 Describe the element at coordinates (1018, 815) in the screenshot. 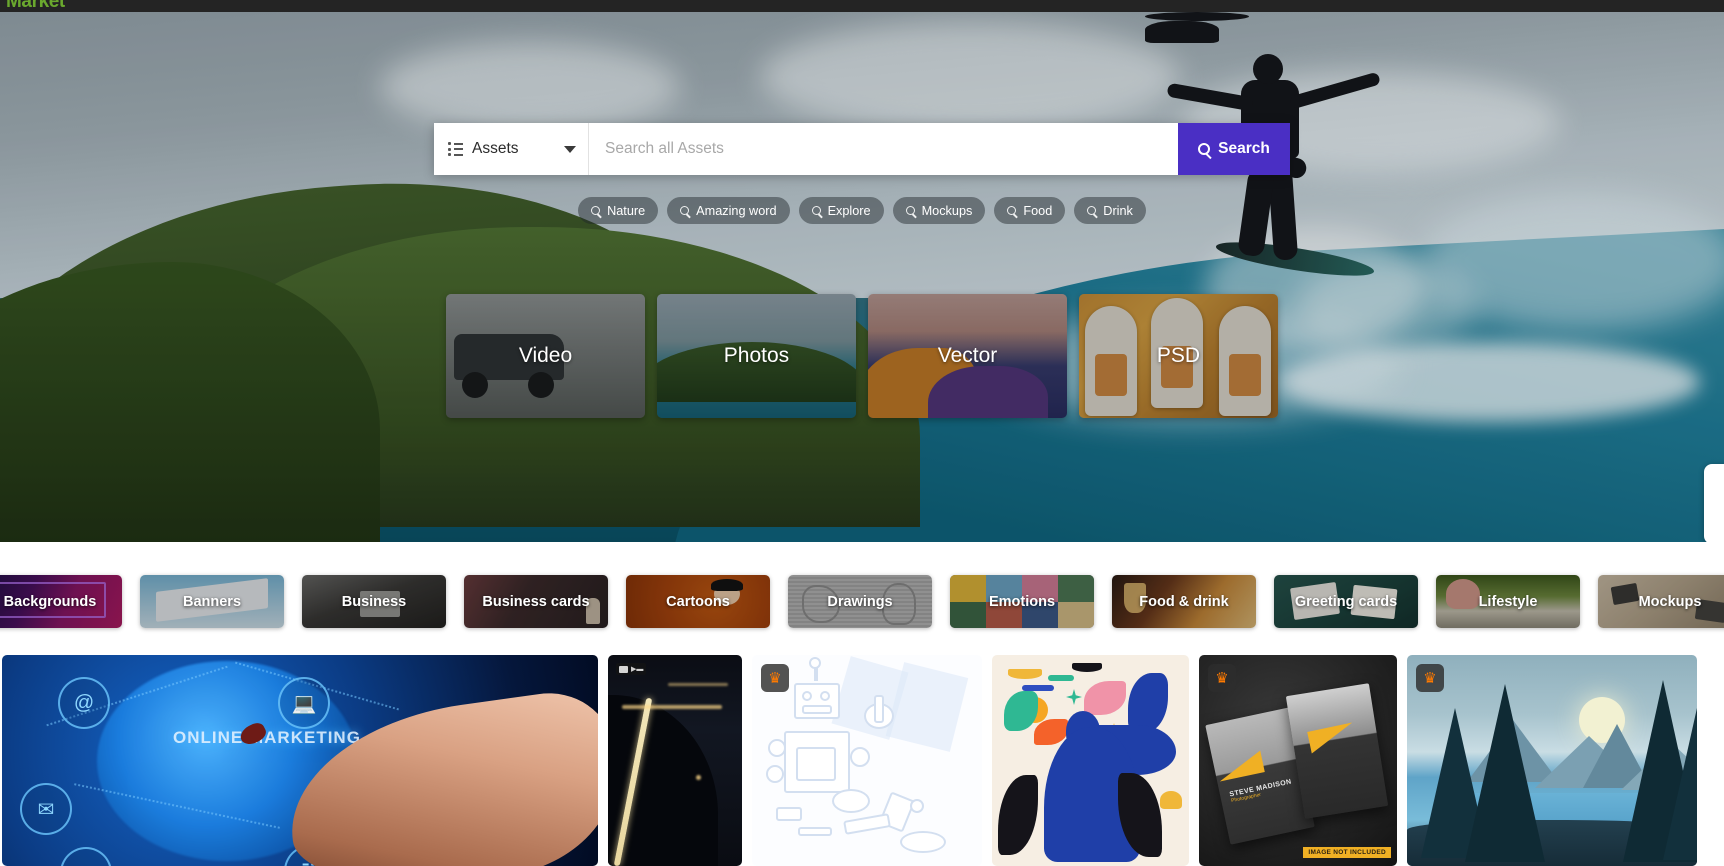

I see `dark-leaf-shape` at that location.